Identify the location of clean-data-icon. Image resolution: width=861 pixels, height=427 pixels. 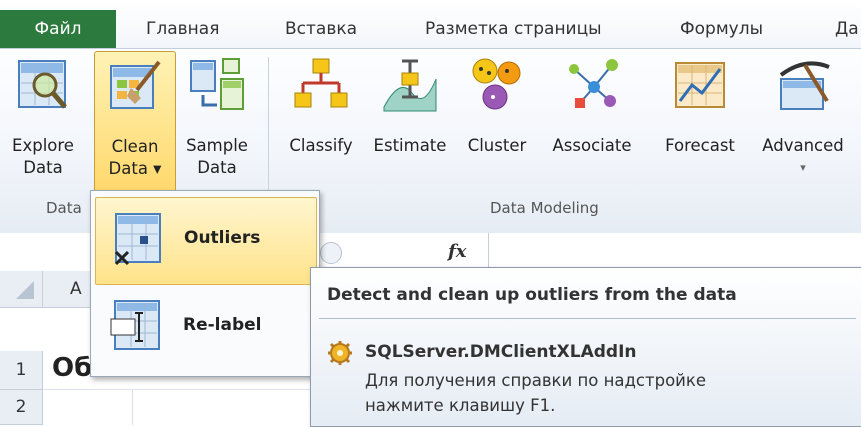
(135, 84).